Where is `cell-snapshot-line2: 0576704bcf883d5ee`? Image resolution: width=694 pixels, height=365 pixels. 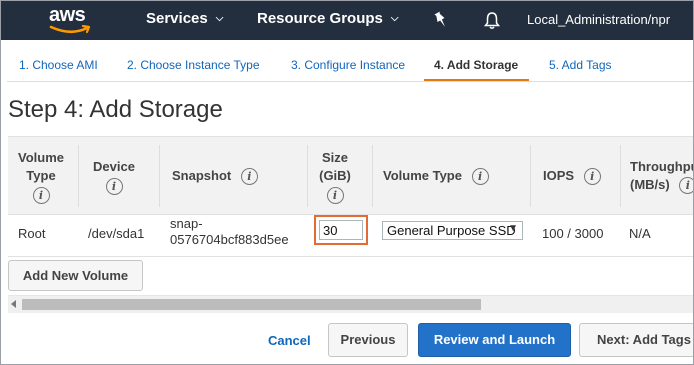
cell-snapshot-line2: 0576704bcf883d5ee is located at coordinates (229, 239).